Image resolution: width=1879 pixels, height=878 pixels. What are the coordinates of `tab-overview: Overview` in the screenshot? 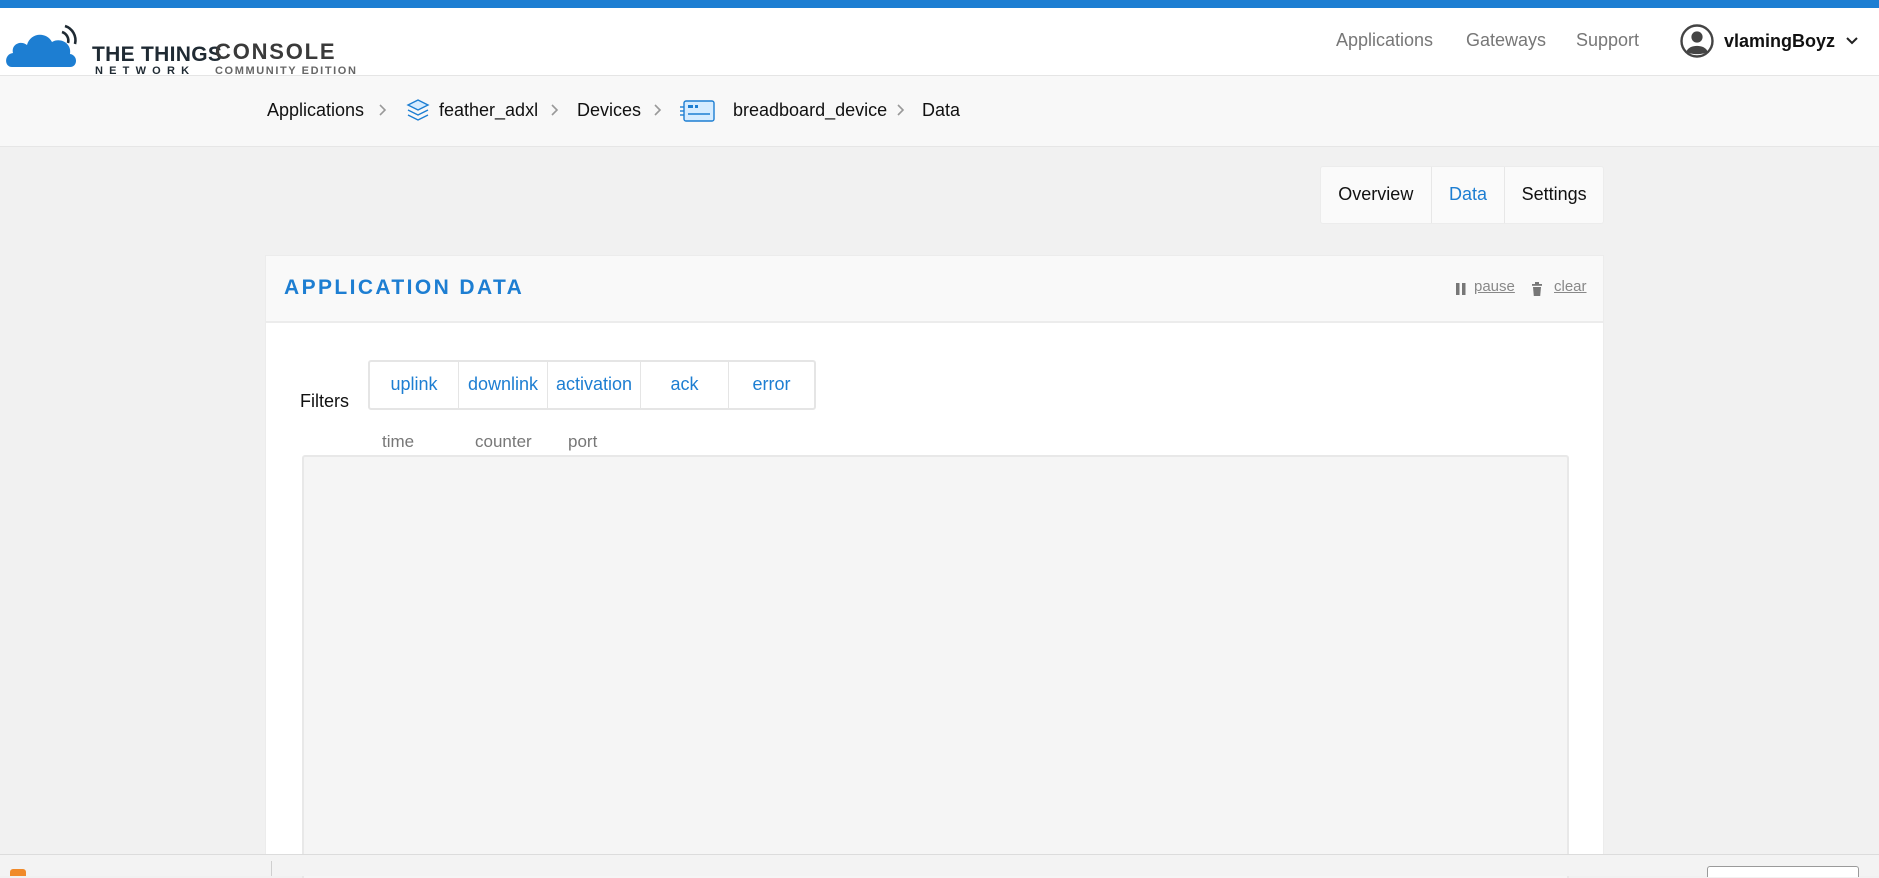 It's located at (1376, 195).